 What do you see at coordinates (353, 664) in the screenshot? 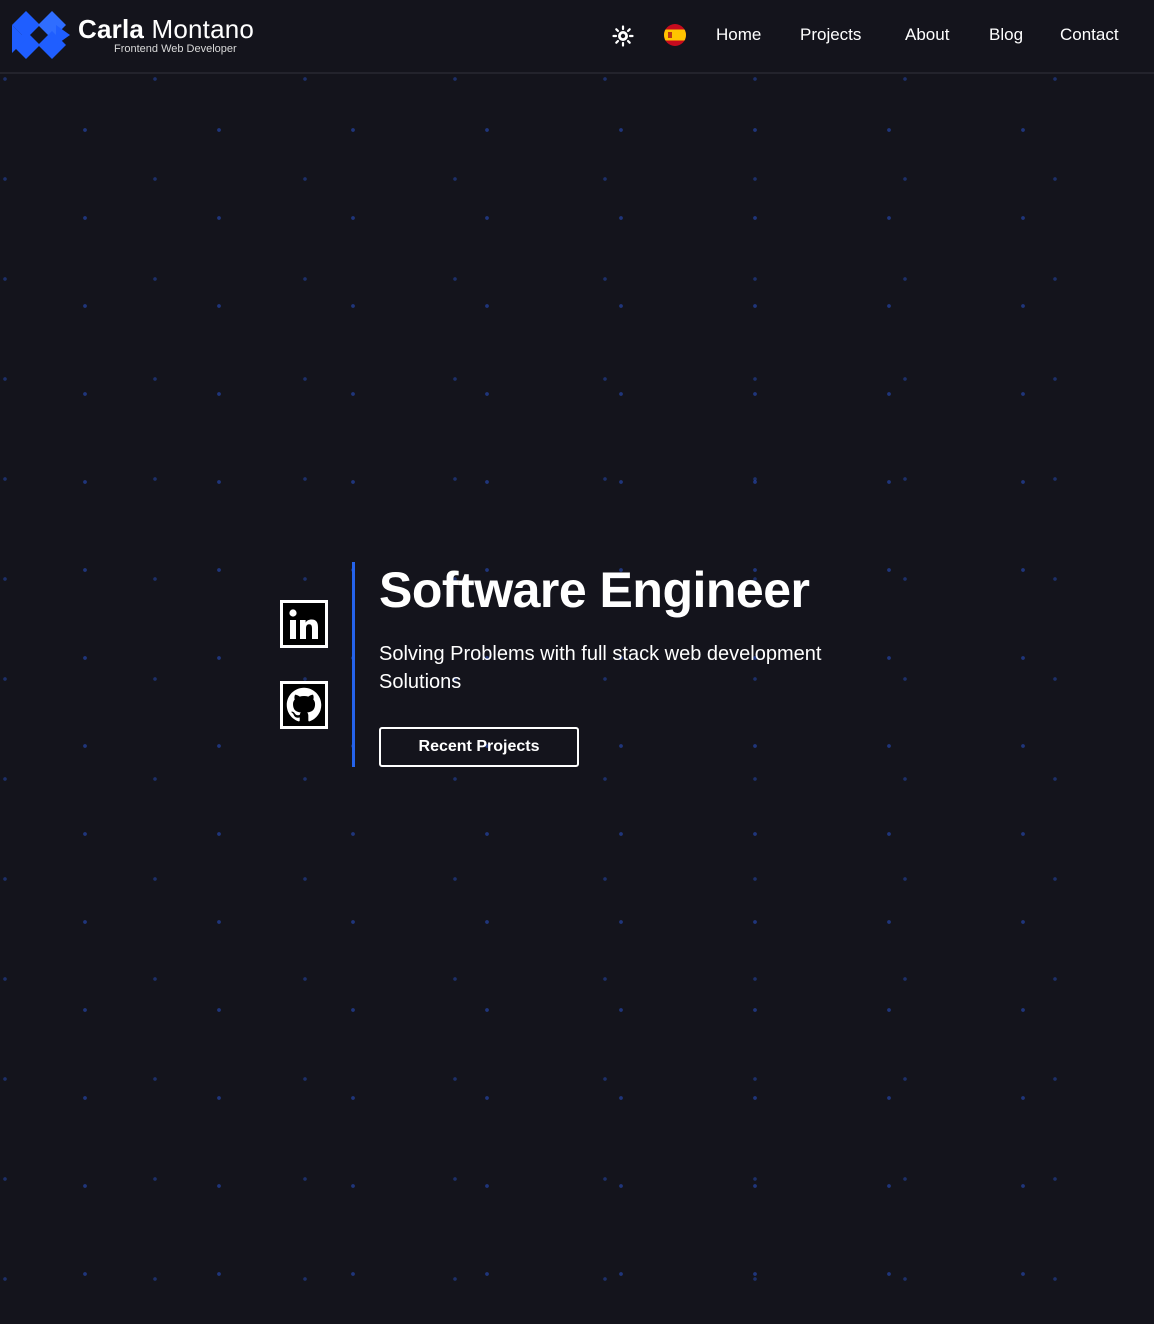
I see `accent-divider` at bounding box center [353, 664].